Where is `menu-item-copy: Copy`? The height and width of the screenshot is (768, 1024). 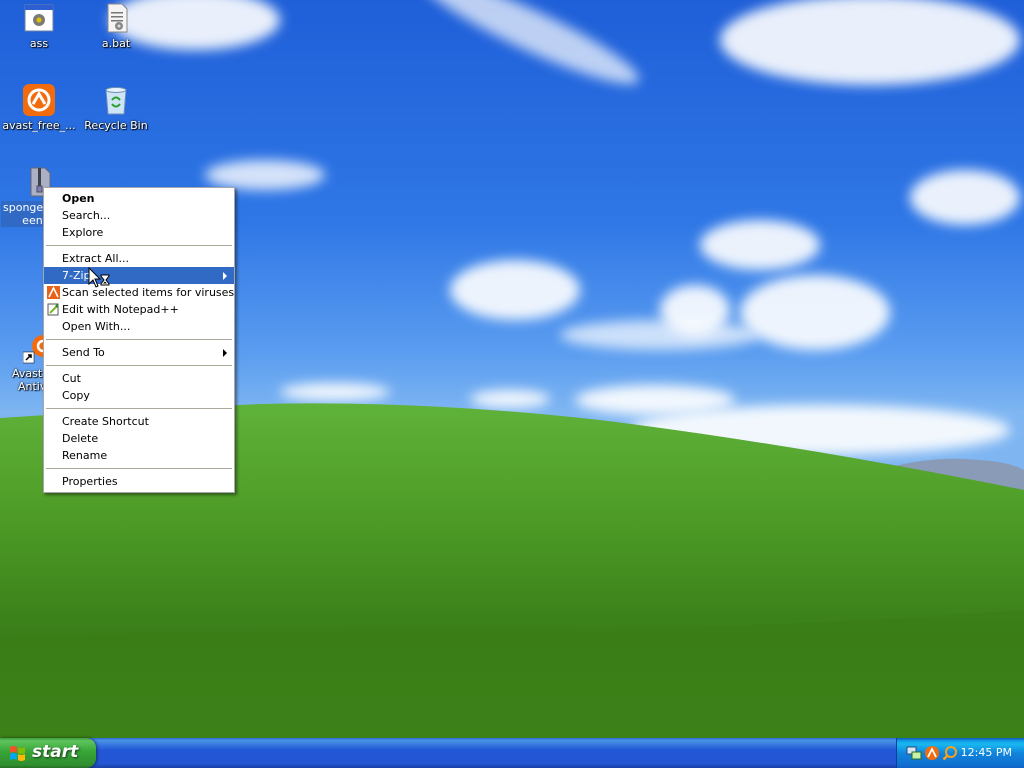
menu-item-copy: Copy is located at coordinates (139, 395).